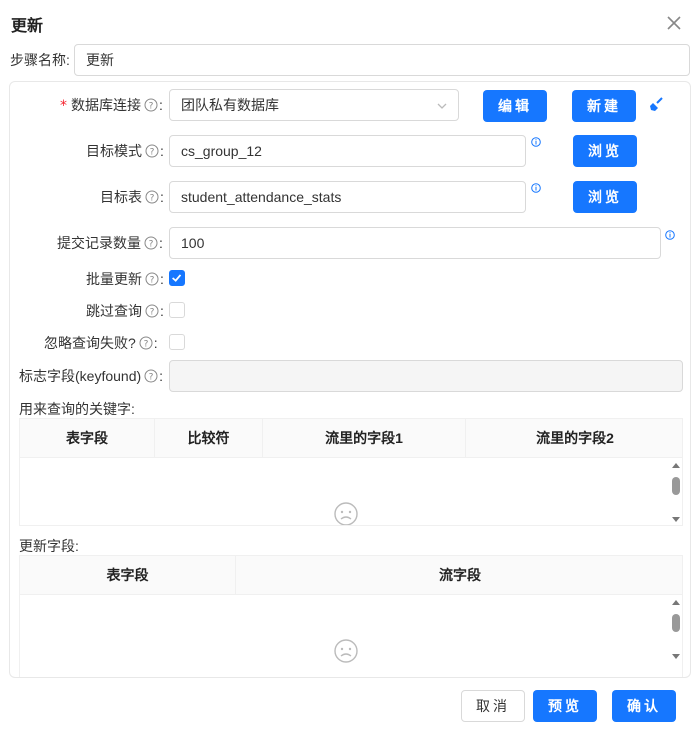 This screenshot has height=742, width=700. I want to click on column-header: 流字段, so click(460, 575).